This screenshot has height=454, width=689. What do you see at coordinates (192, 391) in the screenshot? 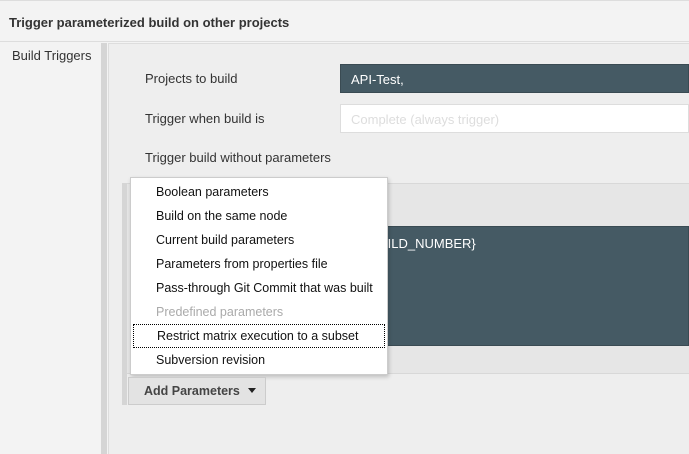
I see `add-parameters-label: Add Parameters` at bounding box center [192, 391].